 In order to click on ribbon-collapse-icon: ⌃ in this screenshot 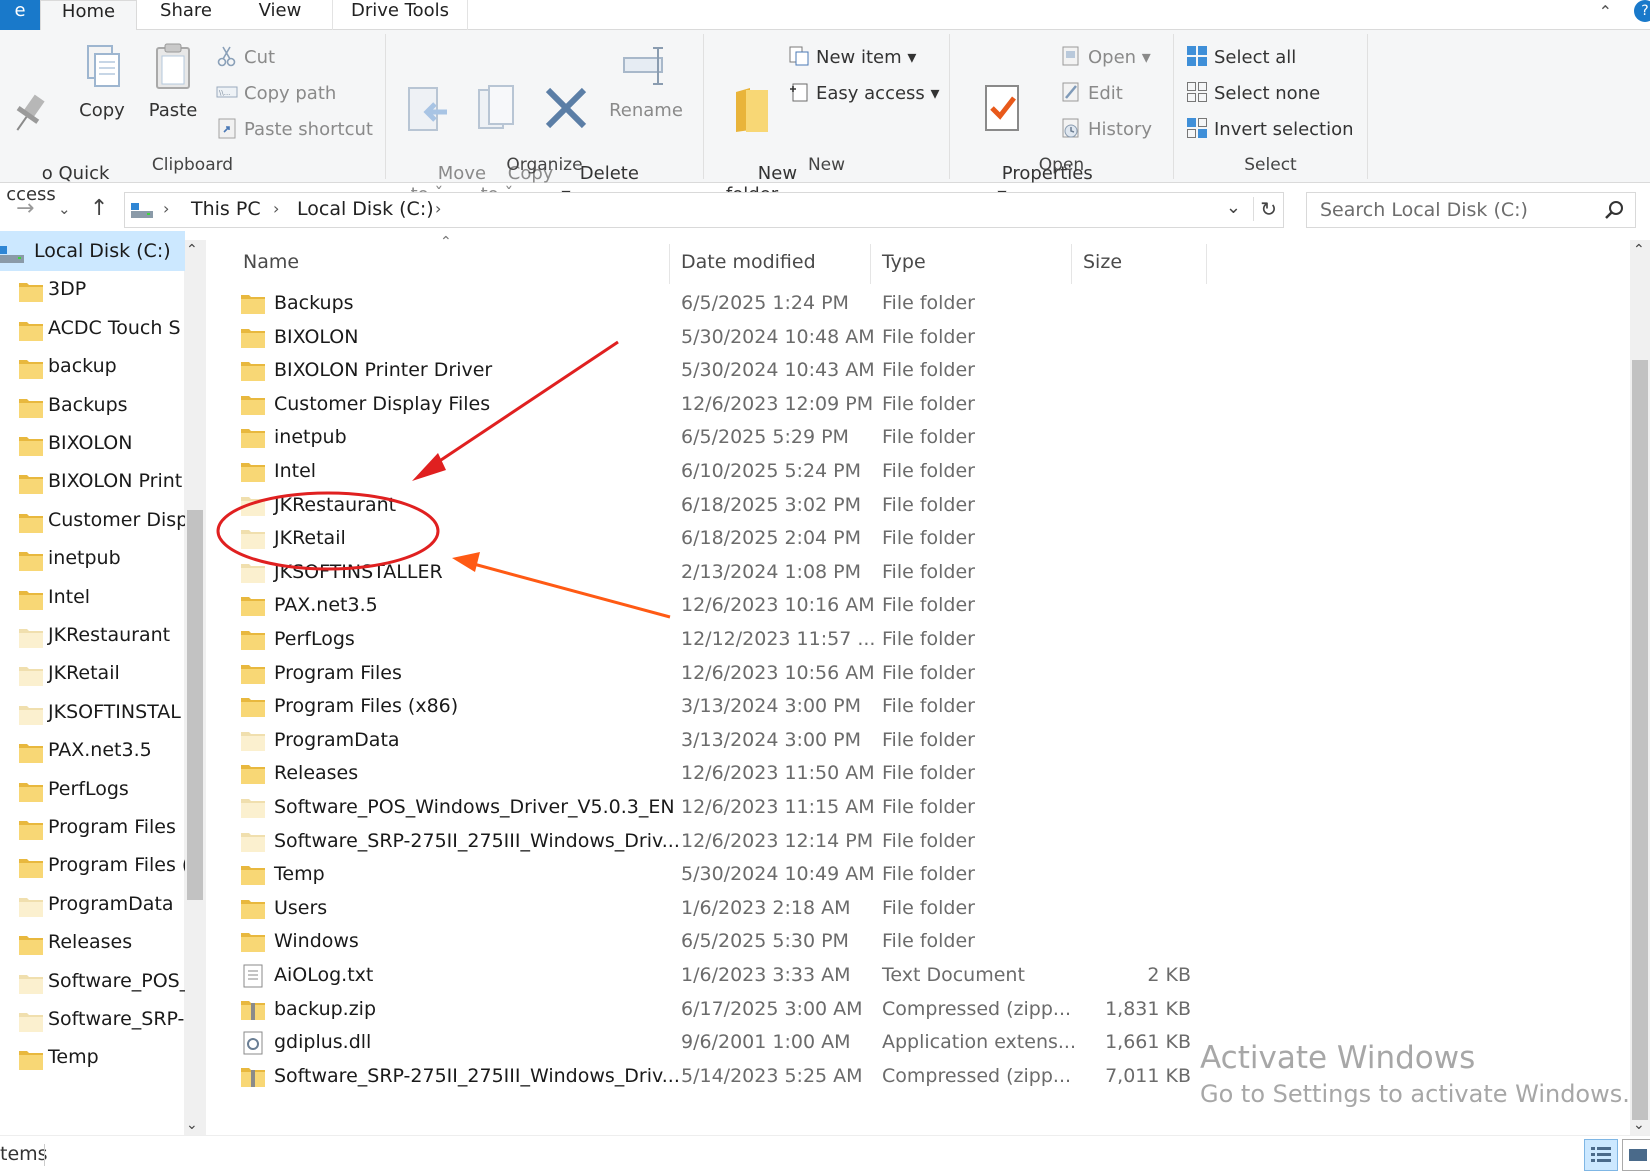, I will do `click(1605, 11)`.